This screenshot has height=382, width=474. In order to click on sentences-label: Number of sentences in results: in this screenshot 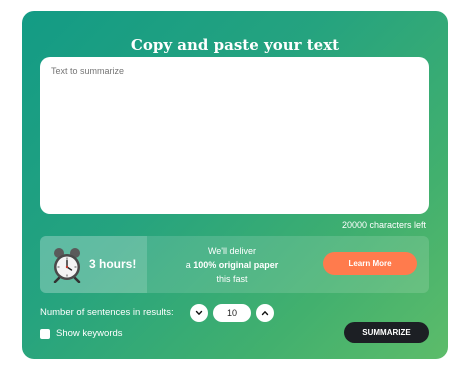, I will do `click(107, 312)`.